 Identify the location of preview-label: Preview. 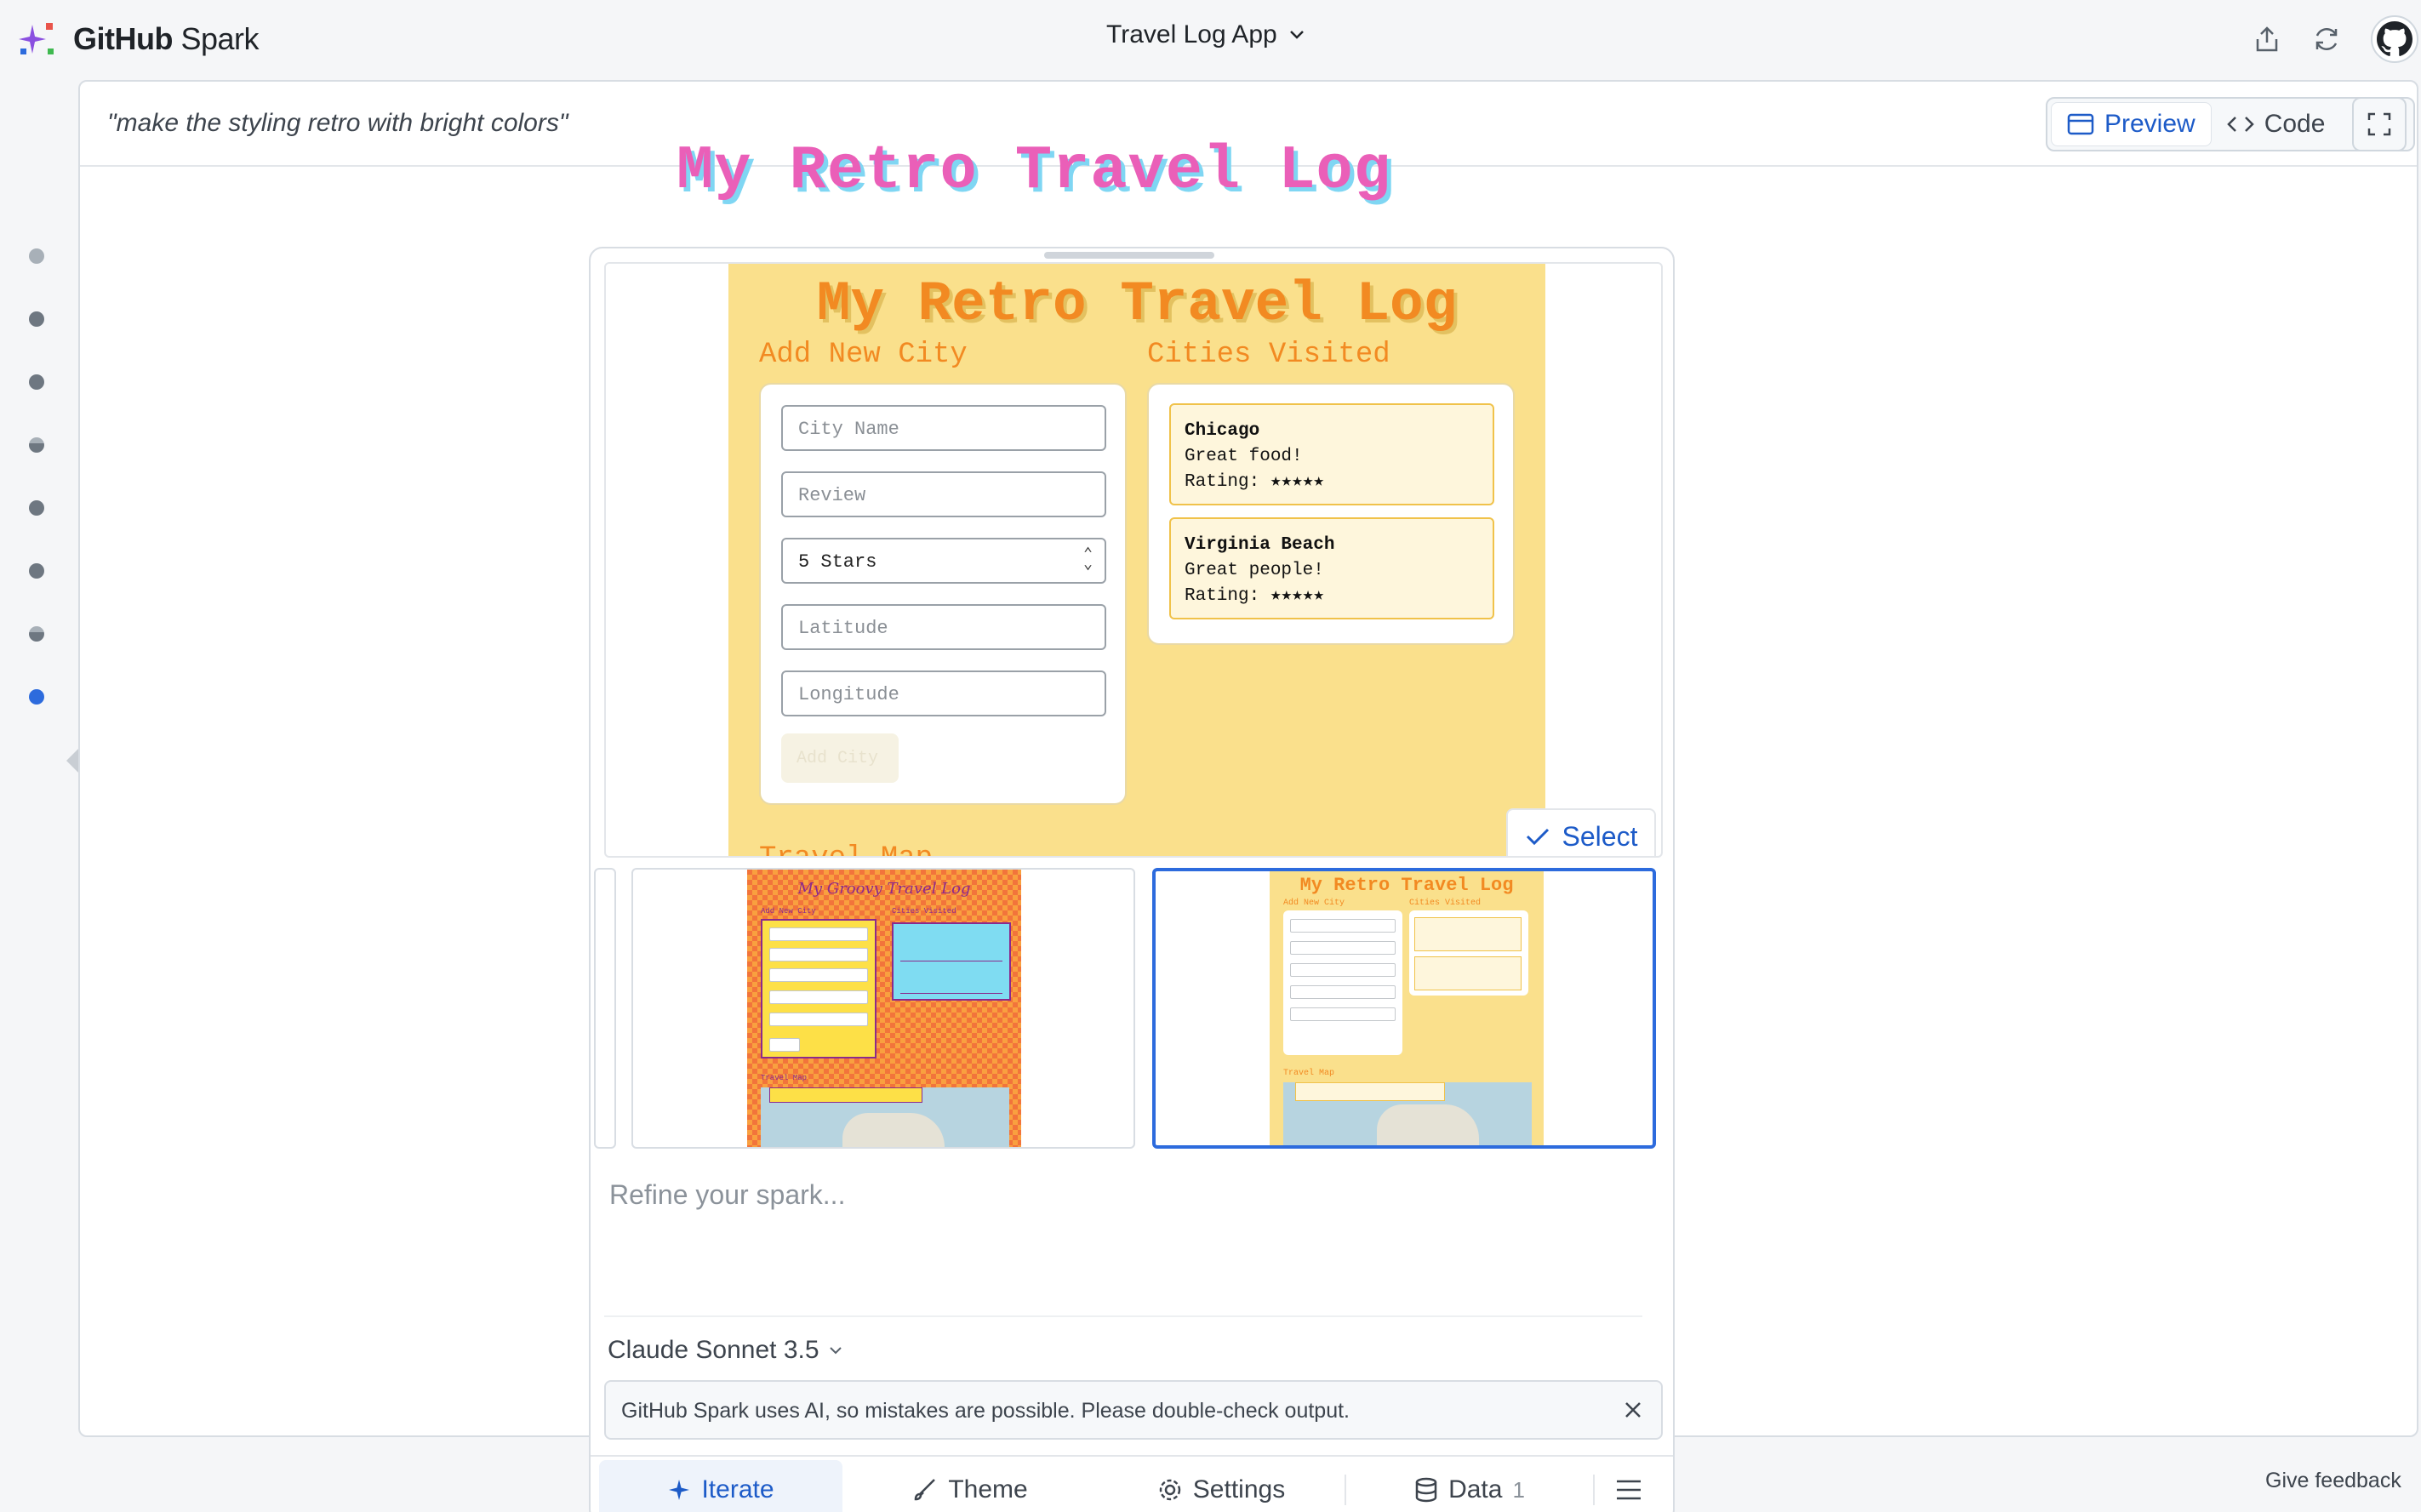
(2149, 124).